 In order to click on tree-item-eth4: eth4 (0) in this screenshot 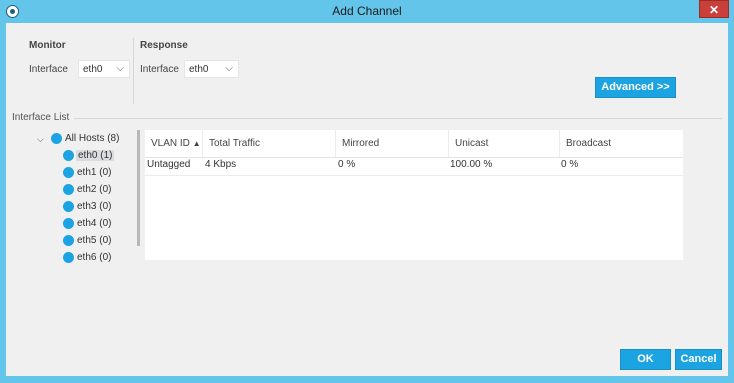, I will do `click(93, 224)`.